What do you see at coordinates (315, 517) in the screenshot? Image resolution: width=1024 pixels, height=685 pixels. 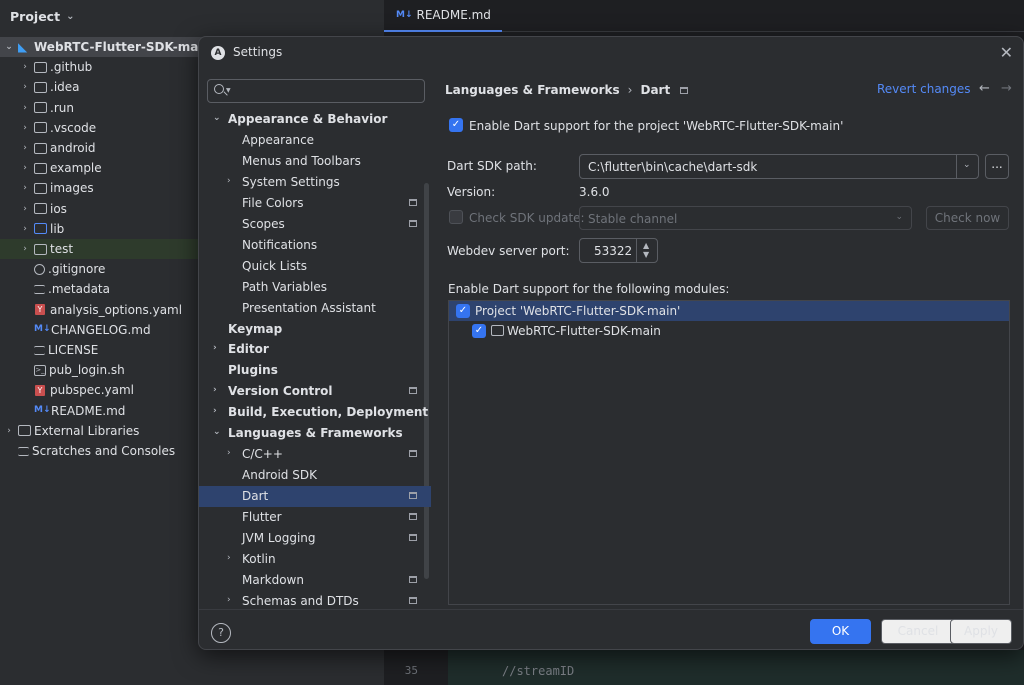 I see `settings-nav-item: Flutter` at bounding box center [315, 517].